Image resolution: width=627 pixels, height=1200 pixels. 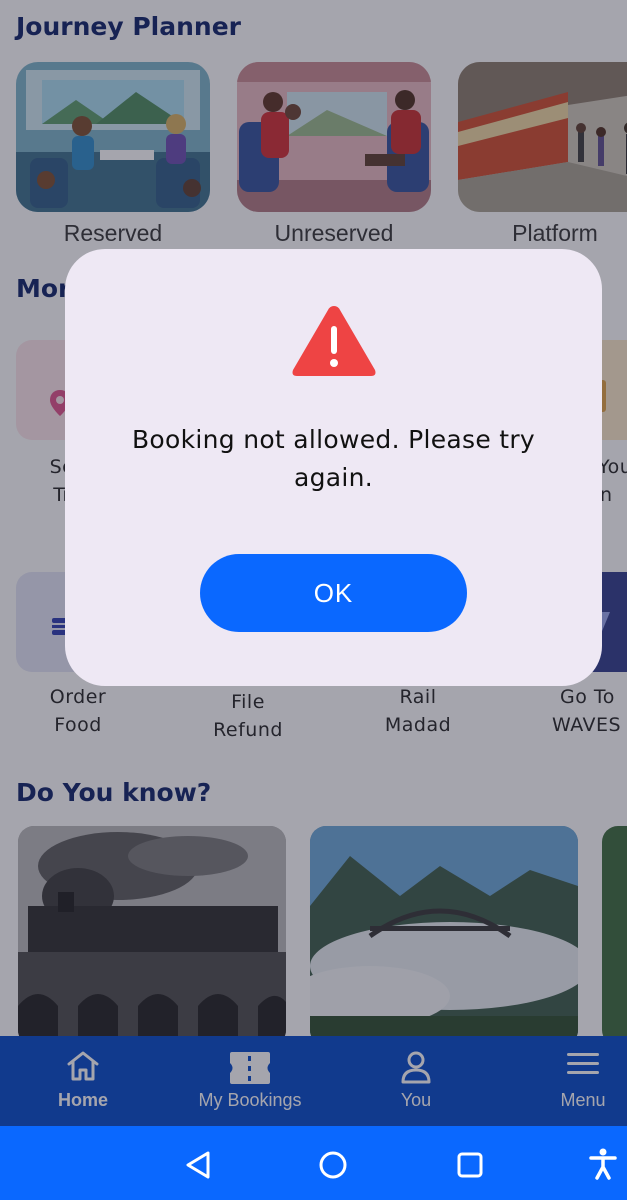 What do you see at coordinates (334, 343) in the screenshot?
I see `warning-icon` at bounding box center [334, 343].